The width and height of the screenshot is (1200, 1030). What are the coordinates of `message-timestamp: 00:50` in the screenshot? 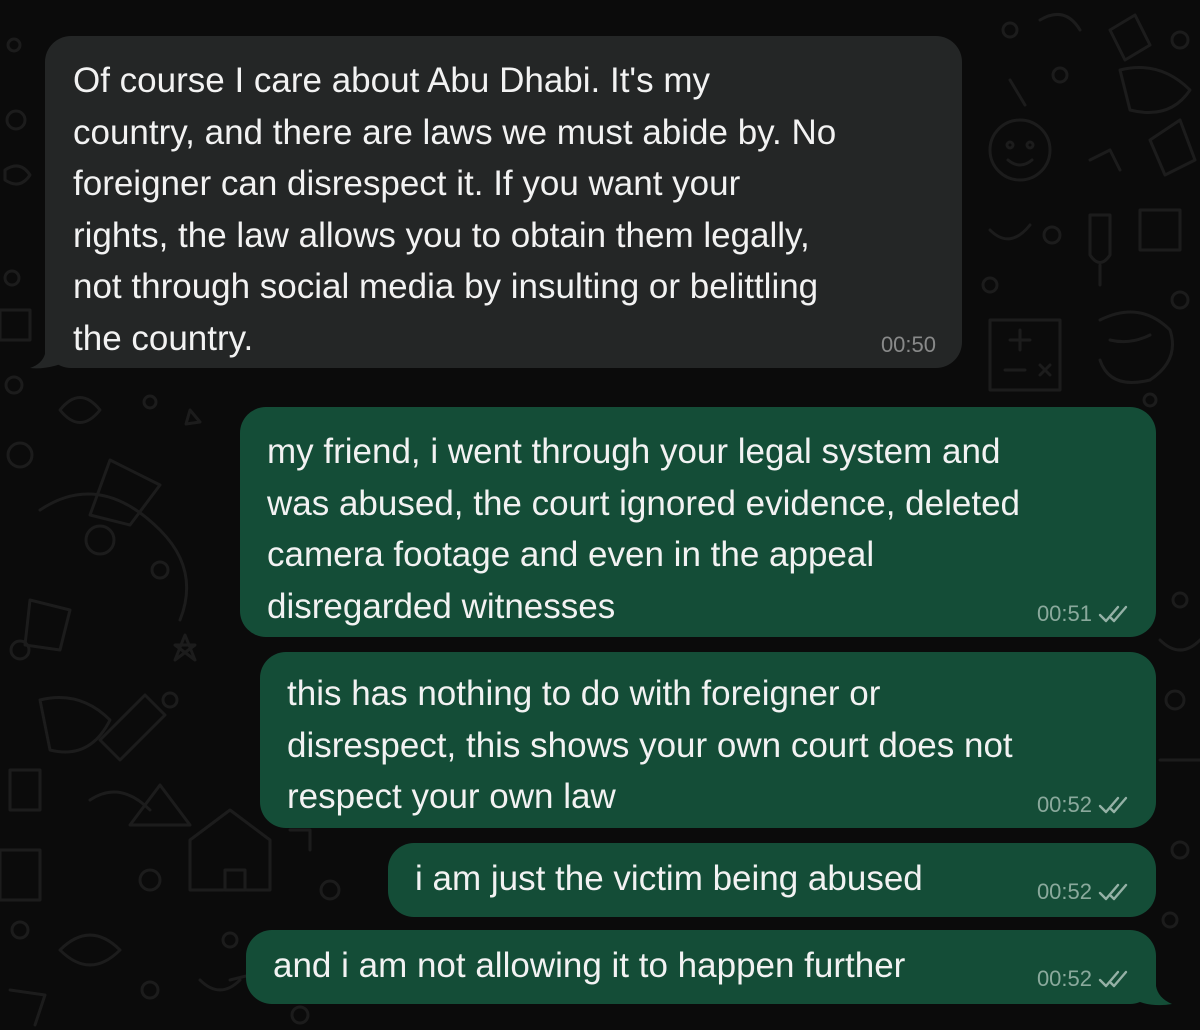 It's located at (908, 344).